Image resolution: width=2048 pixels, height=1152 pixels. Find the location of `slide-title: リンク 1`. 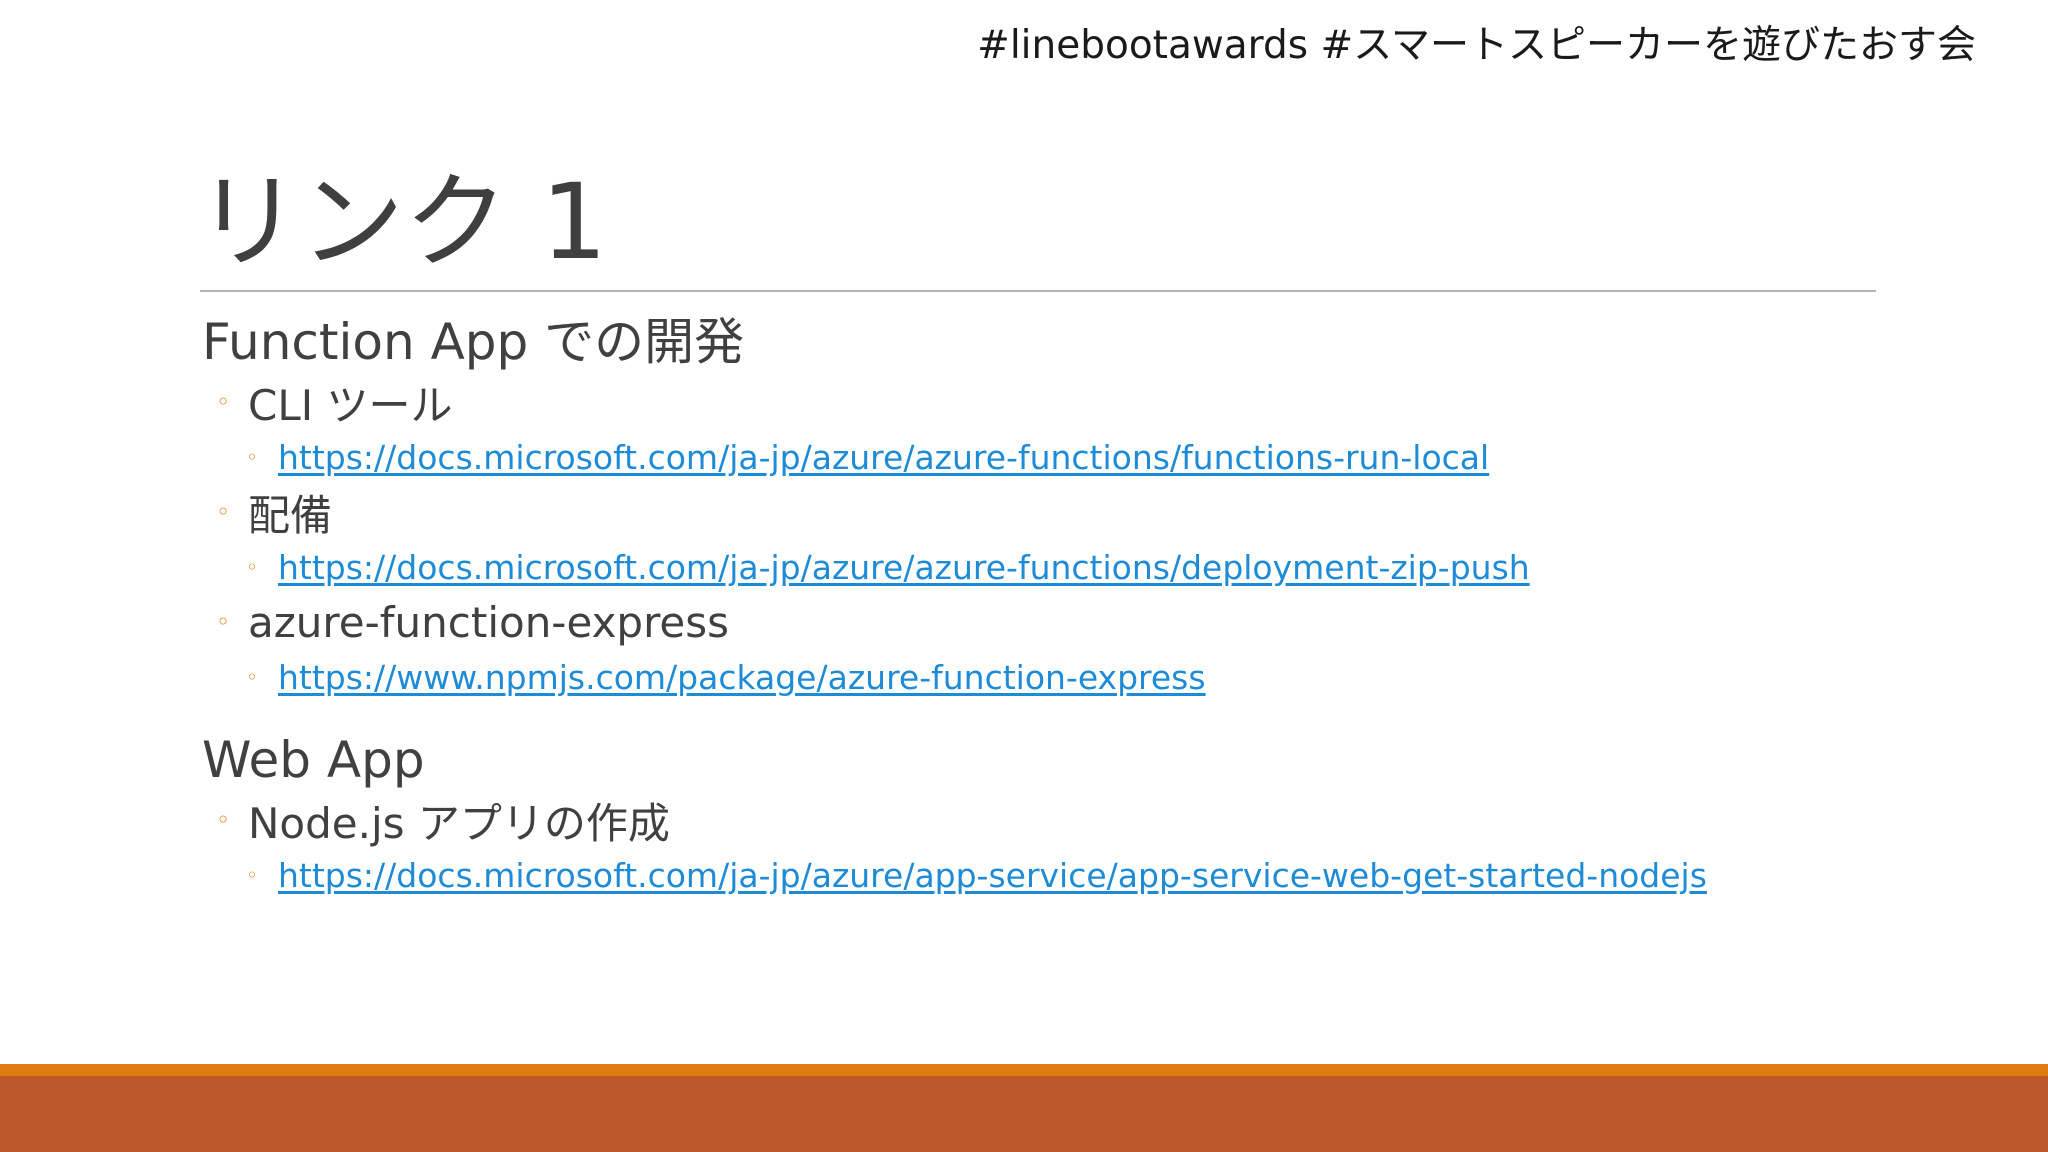

slide-title: リンク 1 is located at coordinates (402, 222).